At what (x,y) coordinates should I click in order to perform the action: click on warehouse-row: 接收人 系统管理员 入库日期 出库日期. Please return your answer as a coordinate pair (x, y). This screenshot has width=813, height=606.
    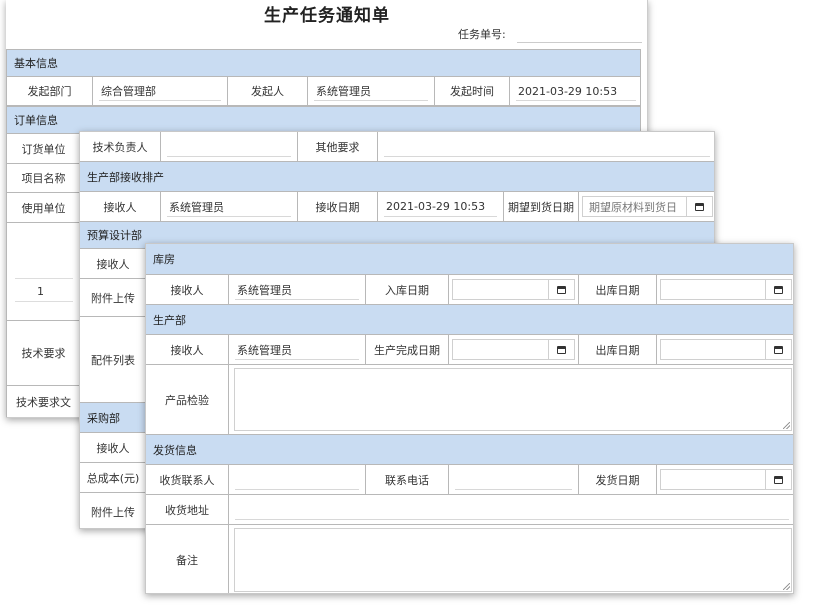
    Looking at the image, I should click on (469, 289).